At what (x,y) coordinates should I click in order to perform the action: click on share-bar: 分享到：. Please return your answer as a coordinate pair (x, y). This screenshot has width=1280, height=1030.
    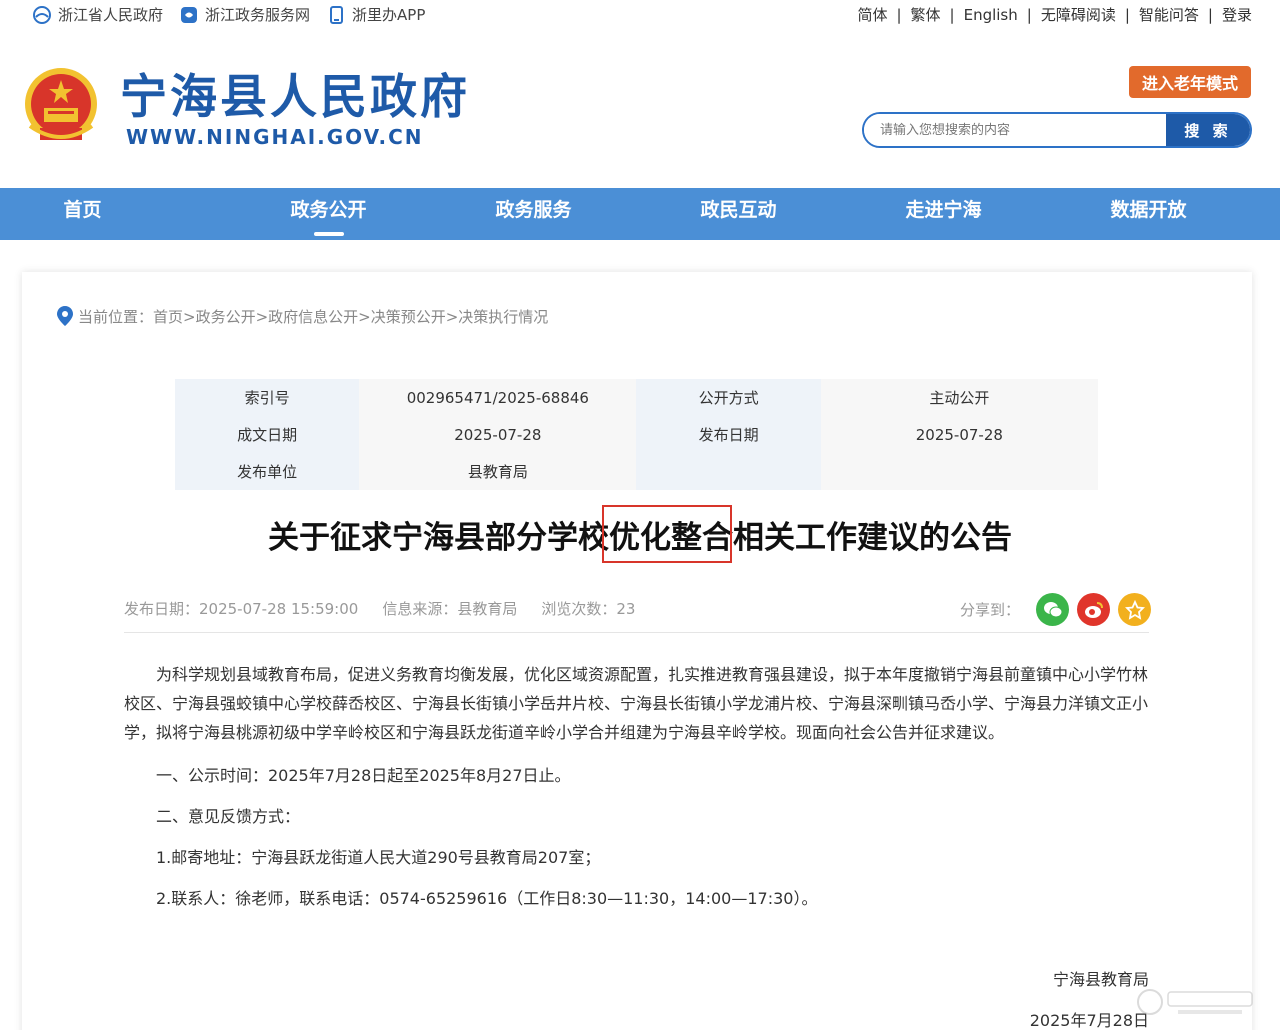
    Looking at the image, I should click on (1056, 609).